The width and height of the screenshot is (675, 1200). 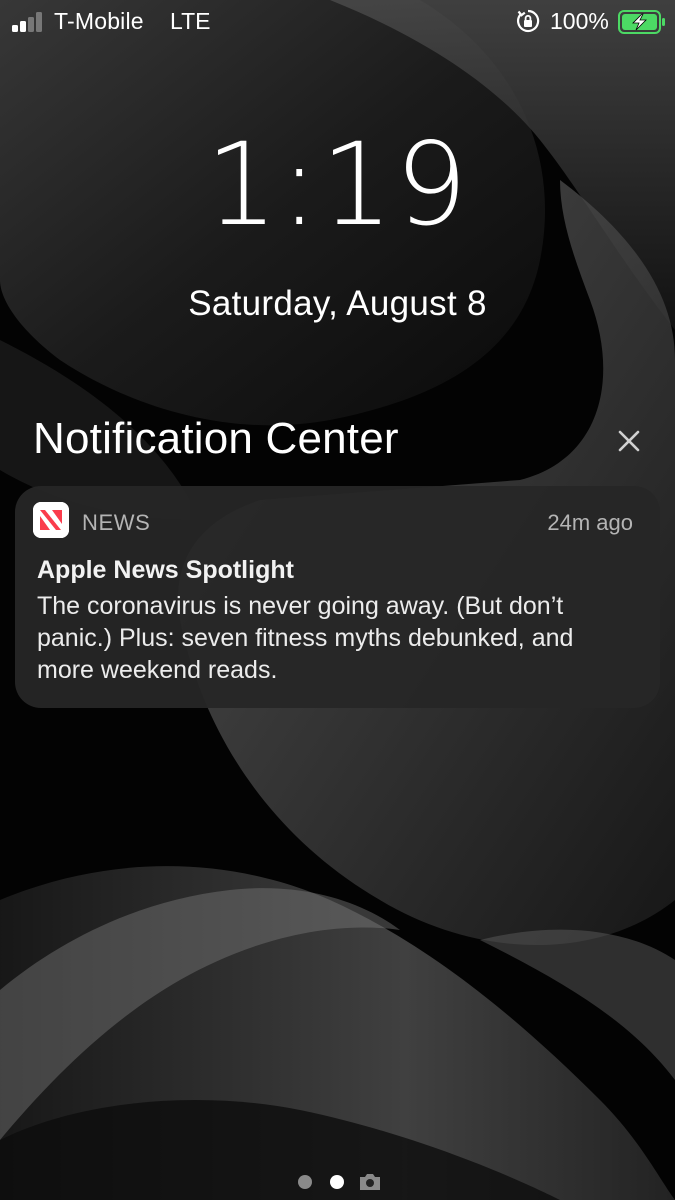 What do you see at coordinates (165, 570) in the screenshot?
I see `notification-title: Apple News Spotlight` at bounding box center [165, 570].